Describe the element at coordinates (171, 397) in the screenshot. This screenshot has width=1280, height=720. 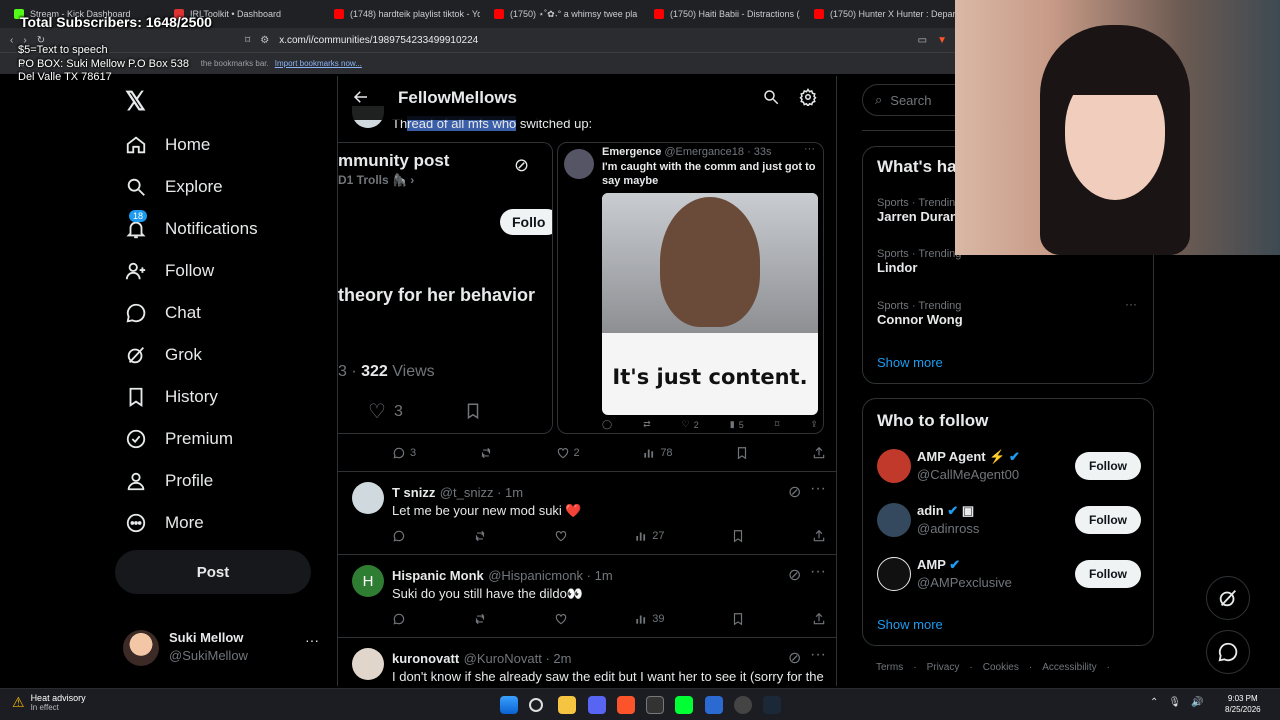
I see `sidebar-item-history: History` at that location.